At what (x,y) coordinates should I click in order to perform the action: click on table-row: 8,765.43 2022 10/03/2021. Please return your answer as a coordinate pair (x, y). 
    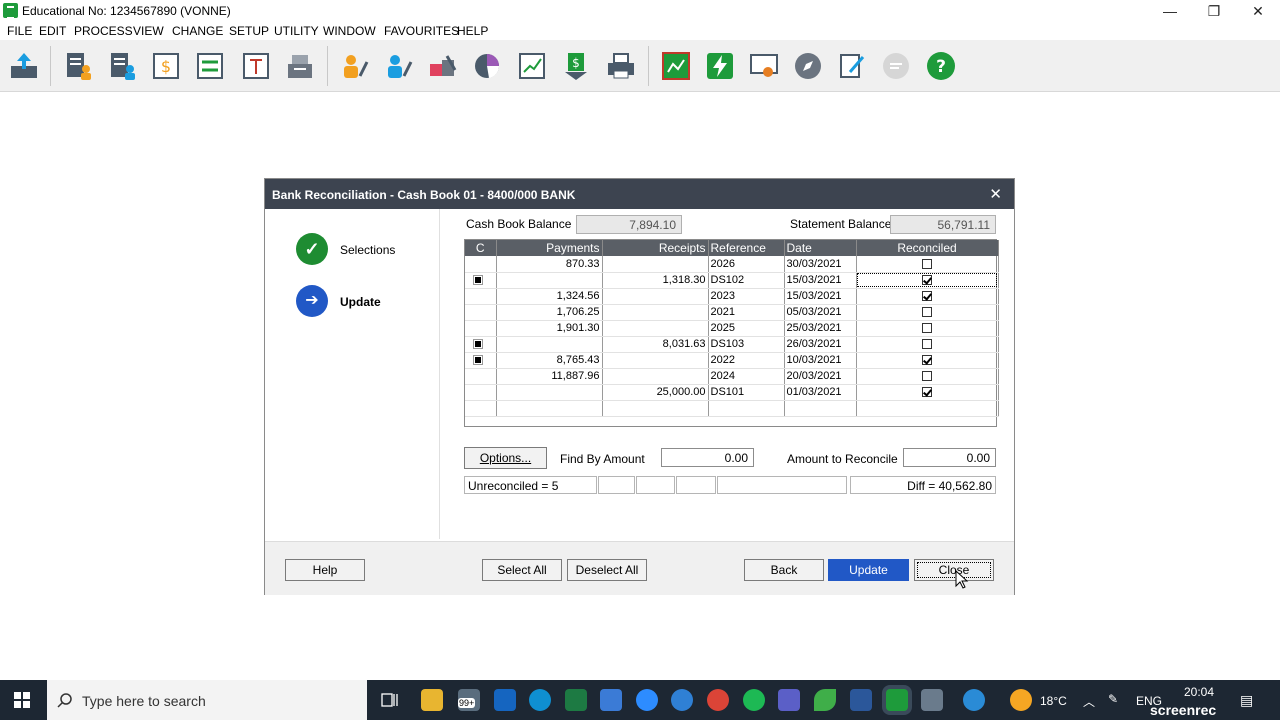
    Looking at the image, I should click on (732, 360).